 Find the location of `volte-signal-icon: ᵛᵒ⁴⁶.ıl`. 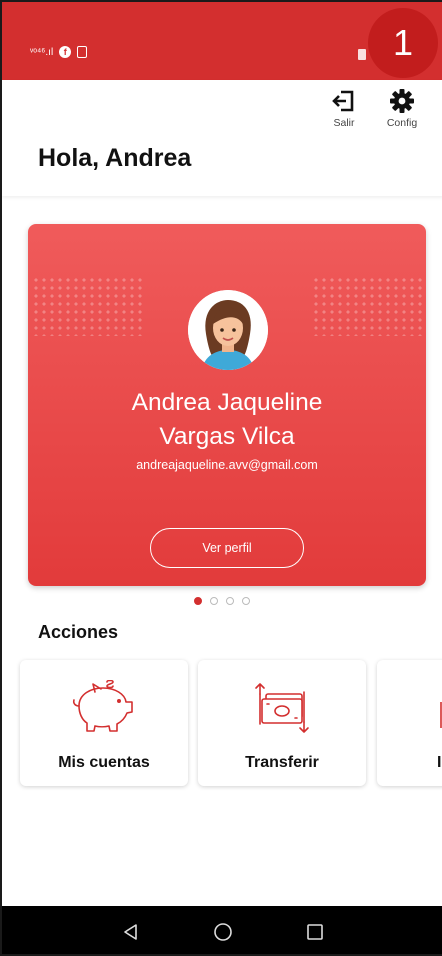

volte-signal-icon: ᵛᵒ⁴⁶.ıl is located at coordinates (42, 52).